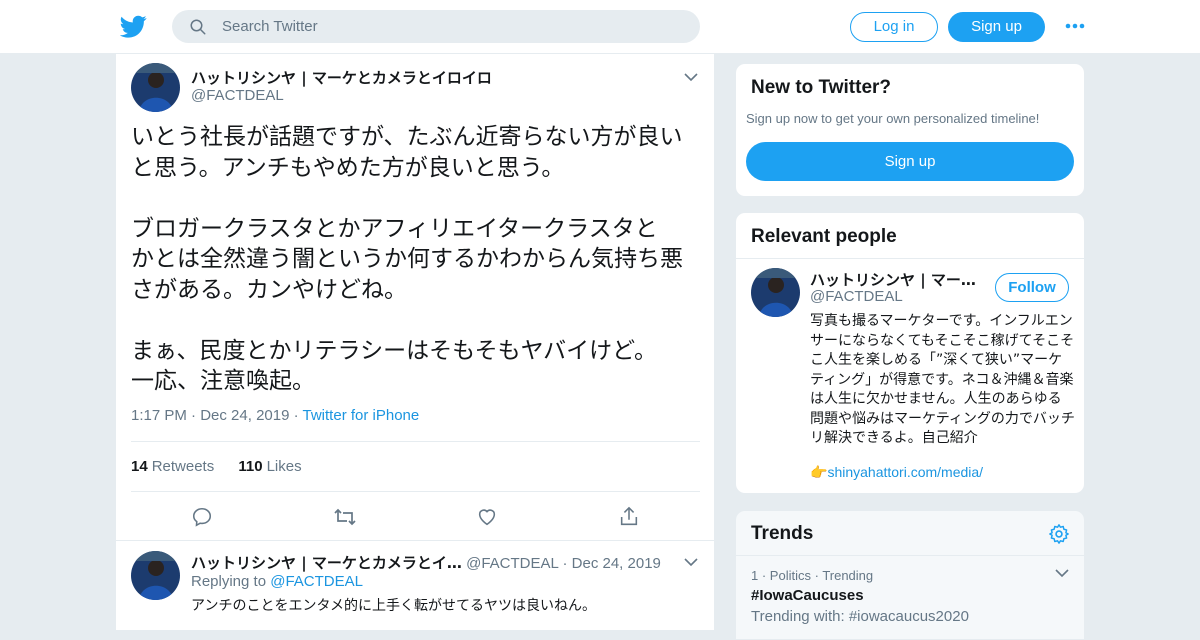 The width and height of the screenshot is (1200, 640). Describe the element at coordinates (819, 472) in the screenshot. I see `pointing-hand-icon: 👉` at that location.